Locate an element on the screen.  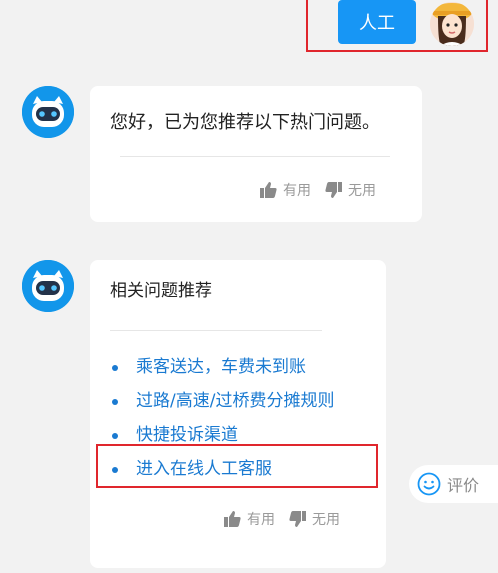
bot-greeting-text: 您好，已为您推荐以下热门问题。 is located at coordinates (245, 122).